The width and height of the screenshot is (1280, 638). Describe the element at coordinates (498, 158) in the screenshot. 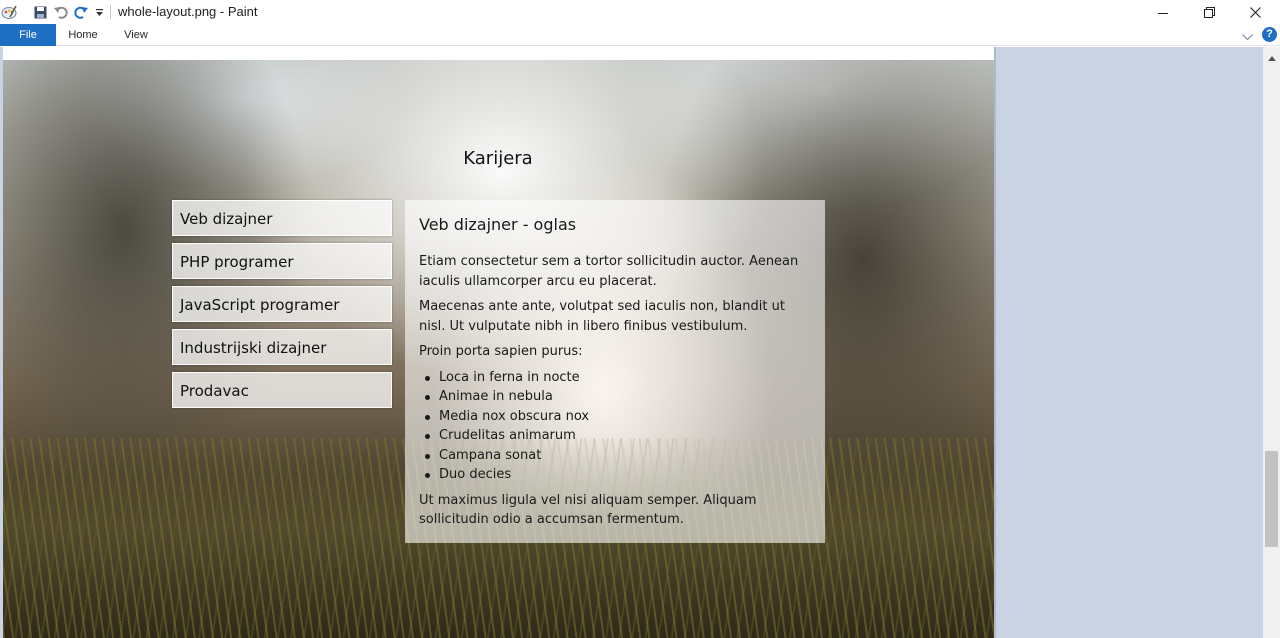

I see `page-title: Karijera` at that location.